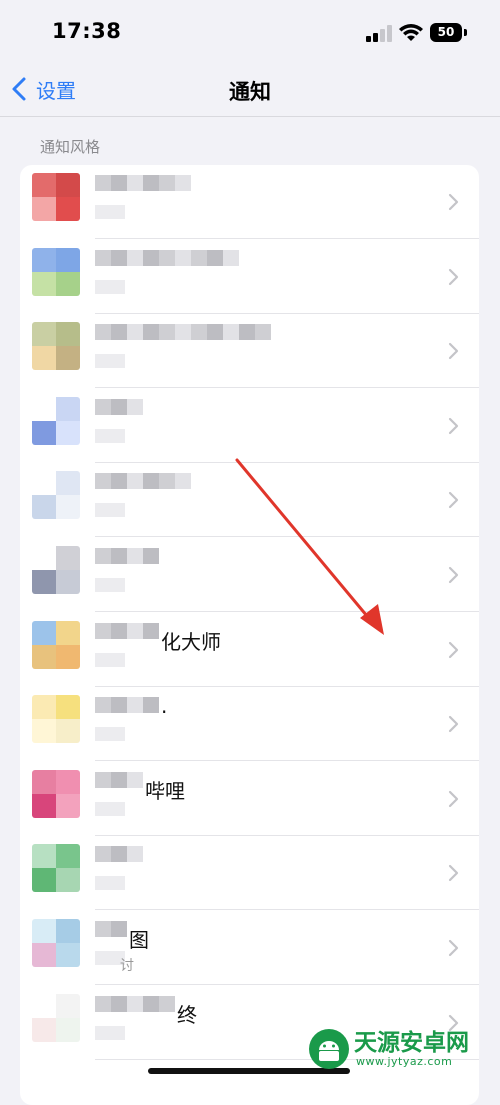  What do you see at coordinates (187, 1014) in the screenshot?
I see `app-name: 终` at bounding box center [187, 1014].